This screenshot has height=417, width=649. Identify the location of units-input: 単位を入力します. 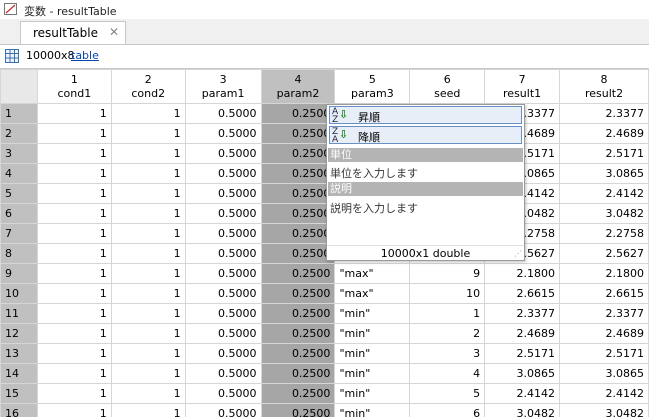
(374, 173).